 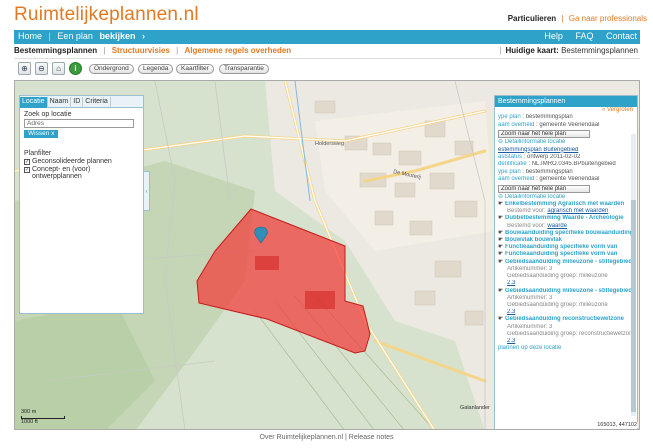 I want to click on professionals-link: Ga naar professionals, so click(x=608, y=18).